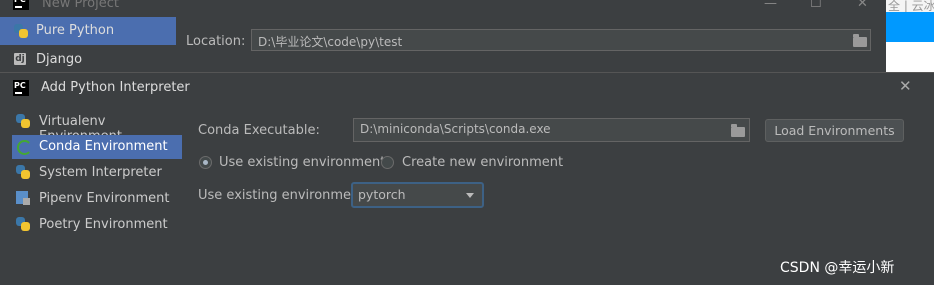  What do you see at coordinates (23, 198) in the screenshot?
I see `pipenv-icon` at bounding box center [23, 198].